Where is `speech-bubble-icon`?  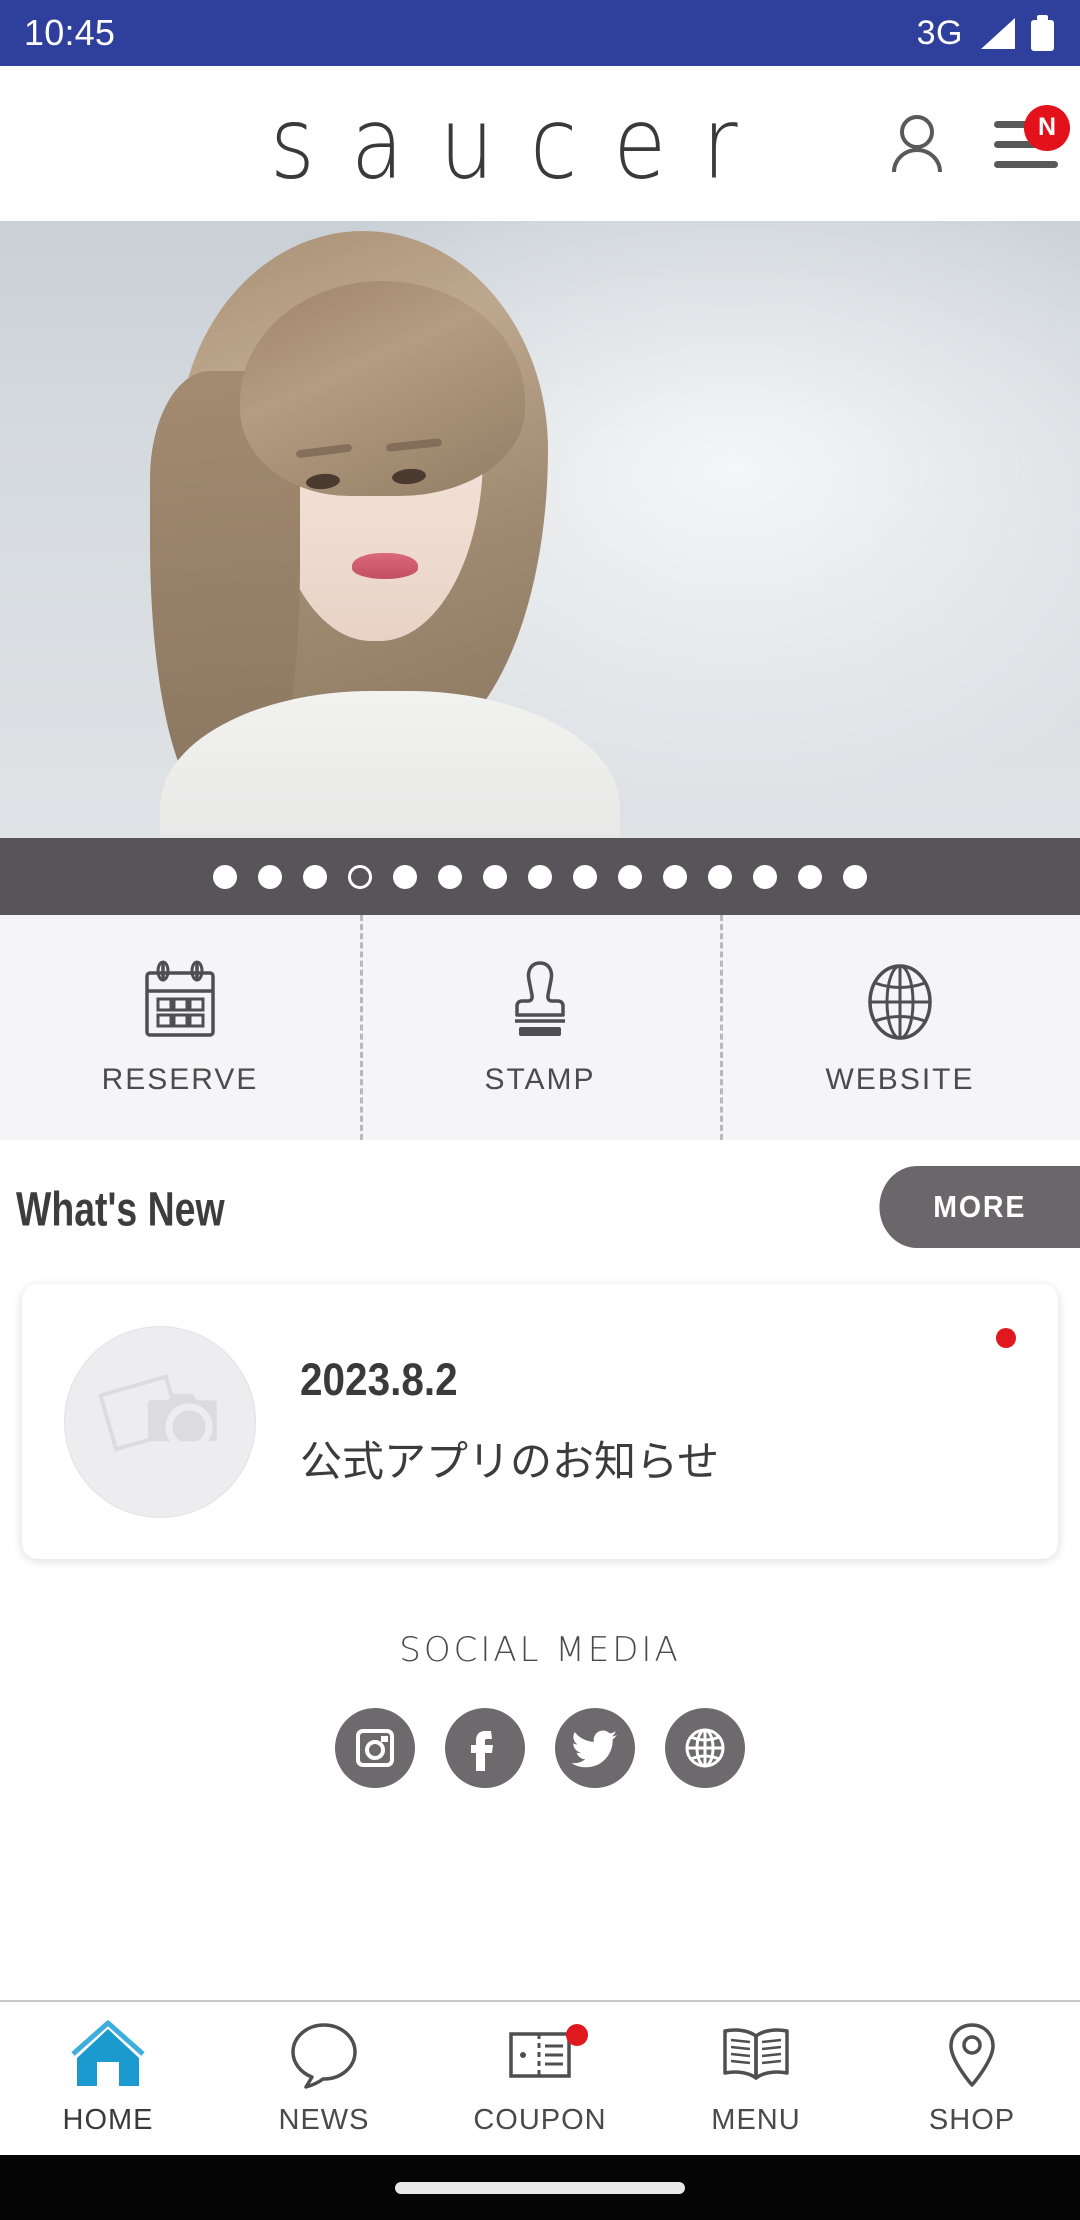
speech-bubble-icon is located at coordinates (324, 2056).